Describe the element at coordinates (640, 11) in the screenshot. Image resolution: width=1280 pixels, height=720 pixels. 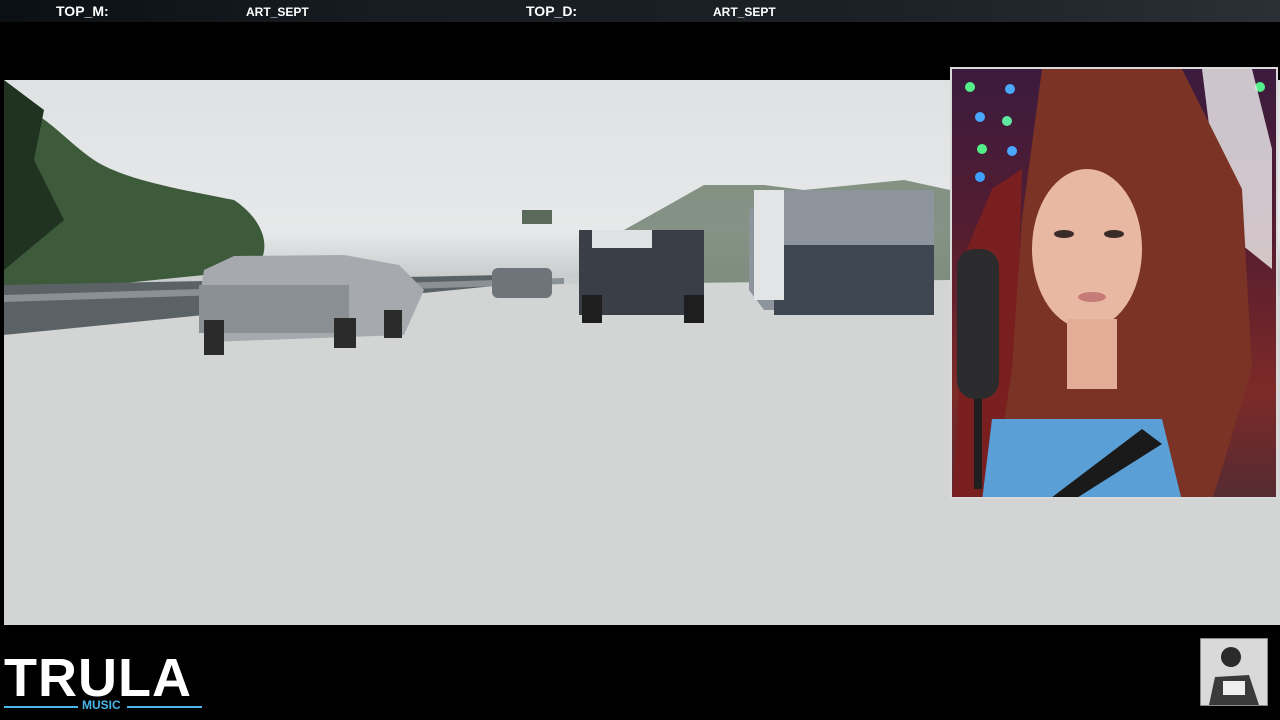
I see `top-ticker-bar: TOP_M: ART_SEPT TOP_D: ART_SEPT` at that location.